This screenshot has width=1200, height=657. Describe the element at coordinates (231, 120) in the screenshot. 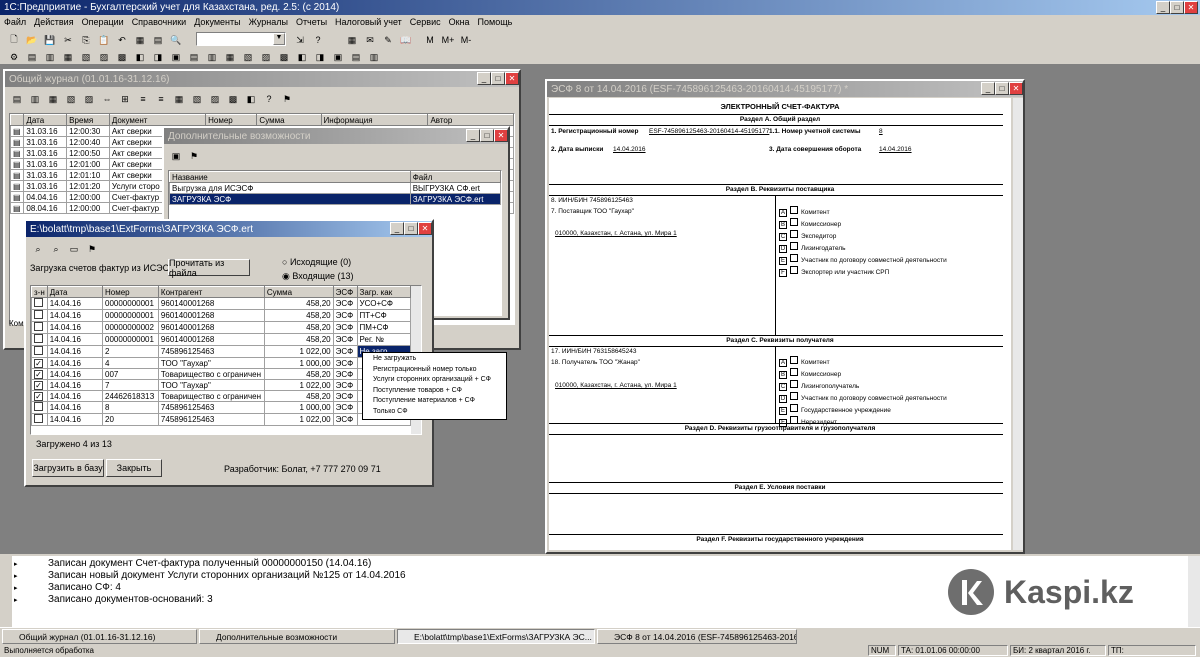

I see `journal-col-3: Номер` at that location.